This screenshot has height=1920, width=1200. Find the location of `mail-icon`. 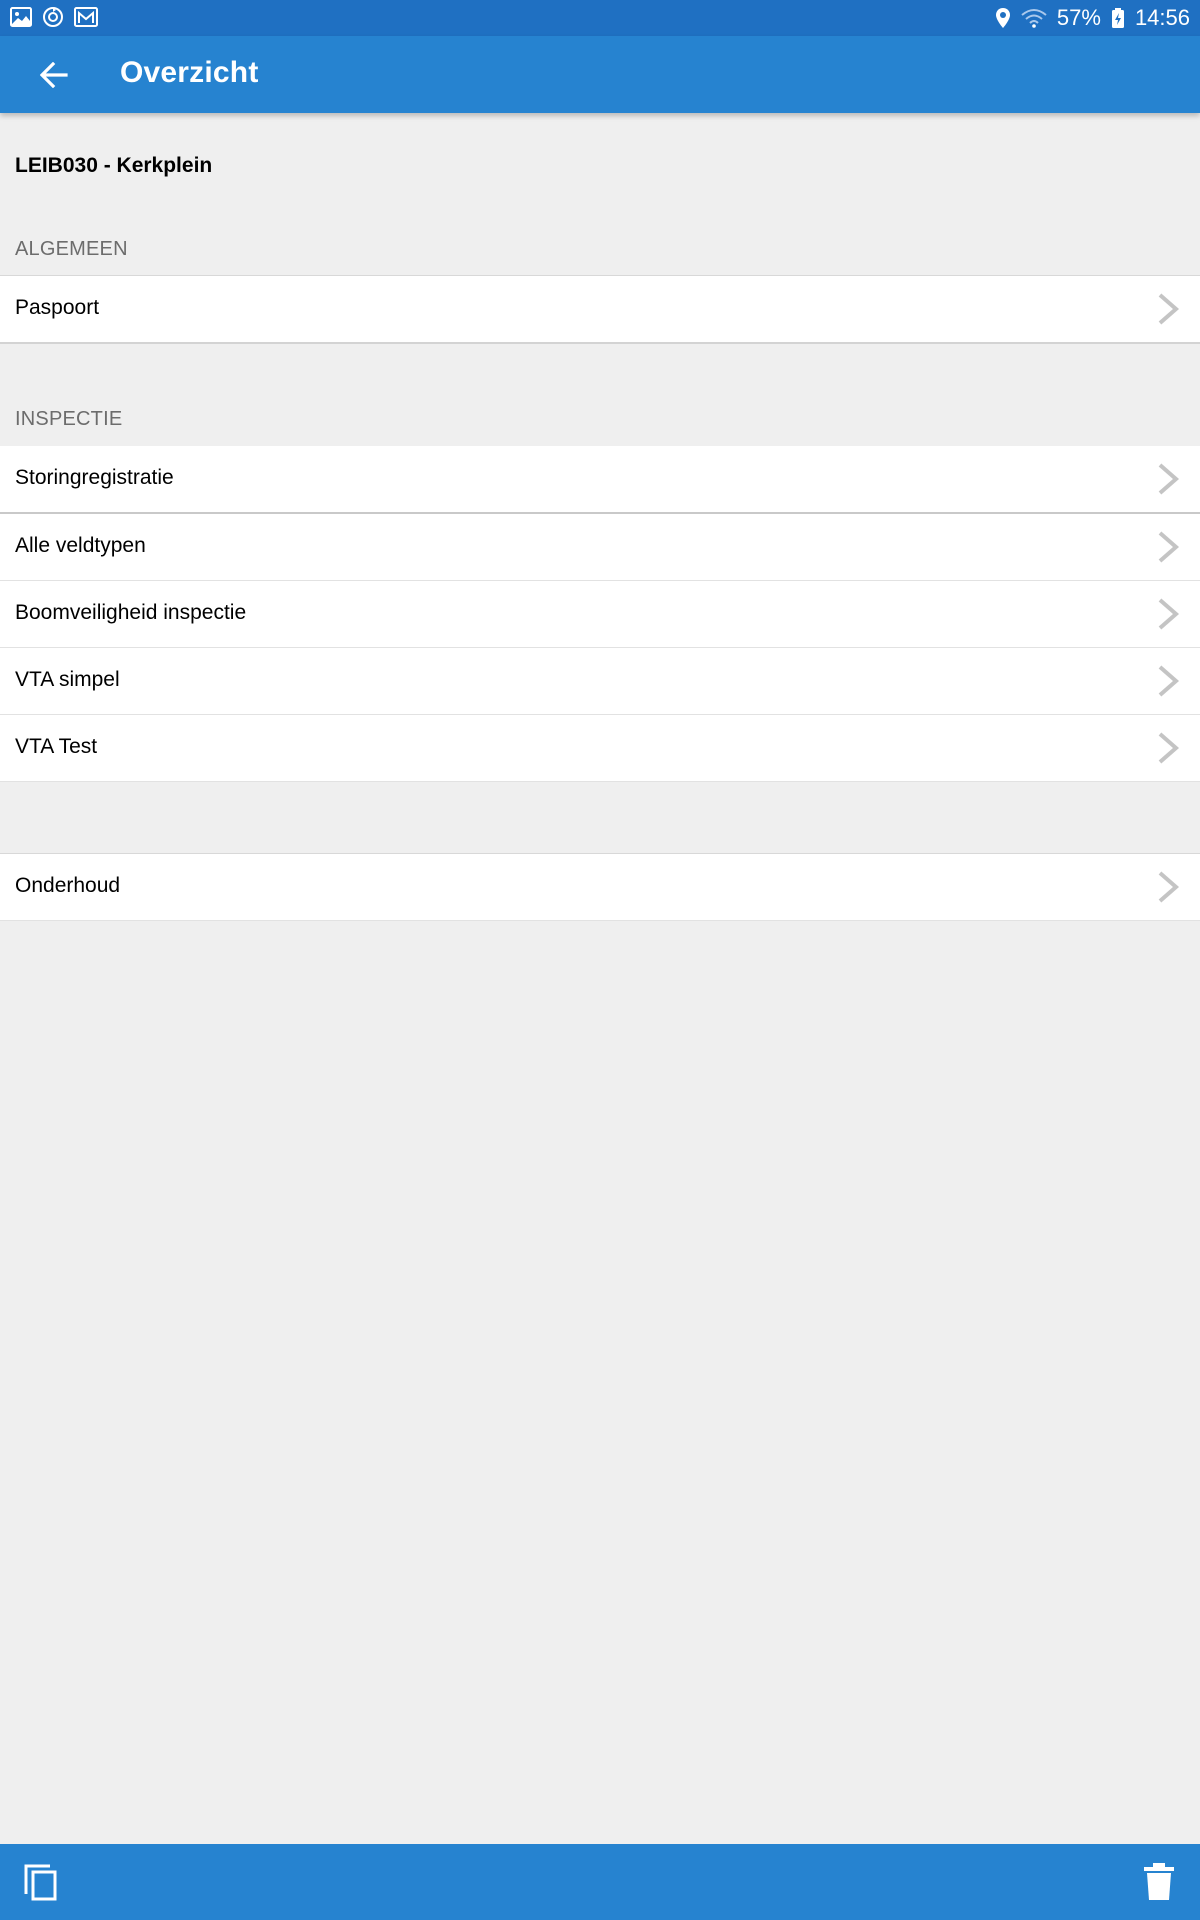

mail-icon is located at coordinates (86, 17).